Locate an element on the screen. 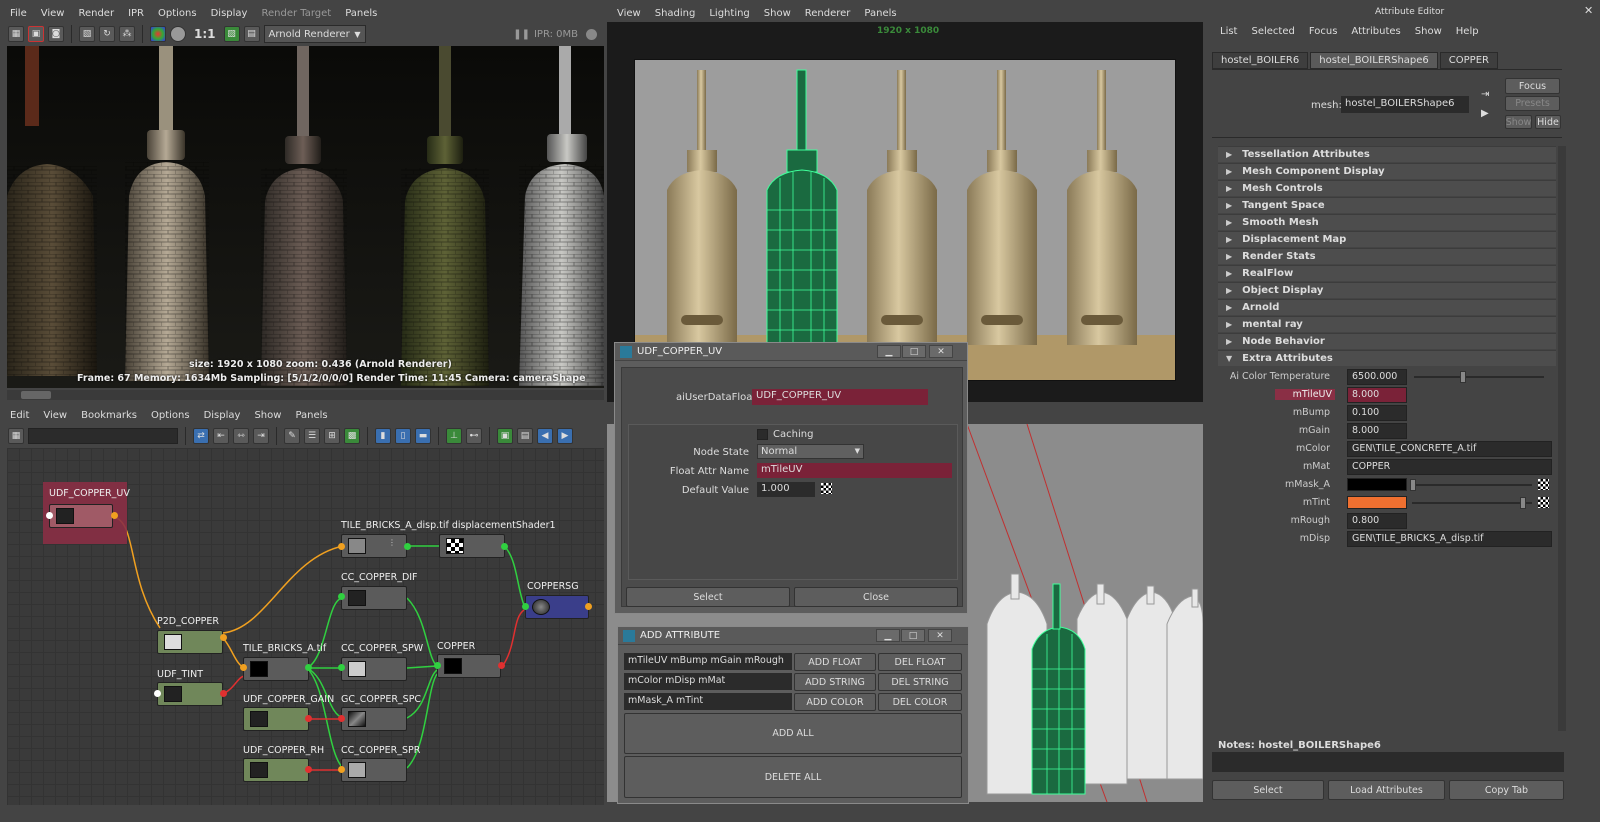 Image resolution: width=1600 pixels, height=822 pixels. ipr-icon: ▧ is located at coordinates (87, 34).